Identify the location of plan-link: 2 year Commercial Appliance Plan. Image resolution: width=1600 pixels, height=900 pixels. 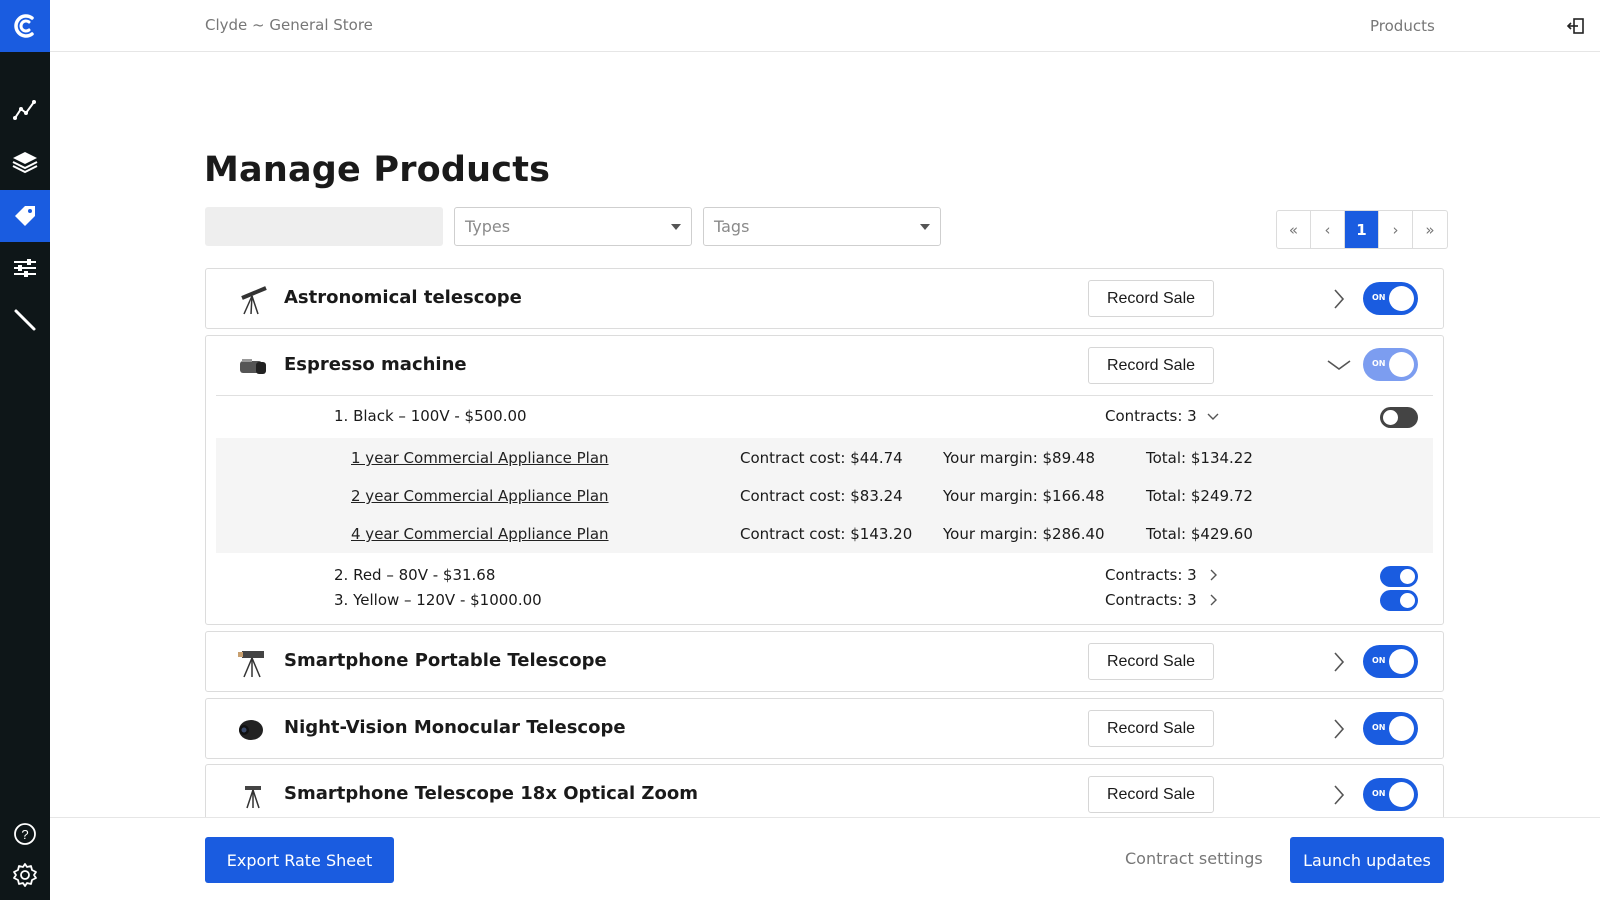
(480, 496).